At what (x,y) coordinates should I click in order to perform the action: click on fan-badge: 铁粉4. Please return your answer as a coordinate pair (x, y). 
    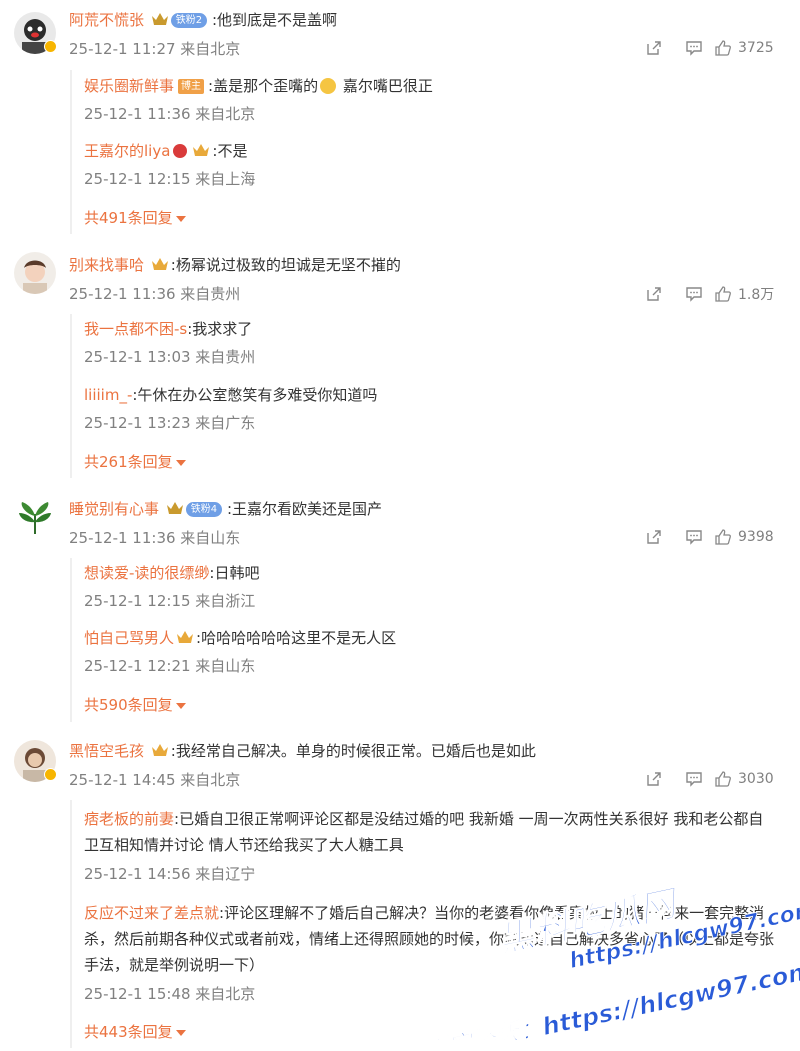
    Looking at the image, I should click on (204, 509).